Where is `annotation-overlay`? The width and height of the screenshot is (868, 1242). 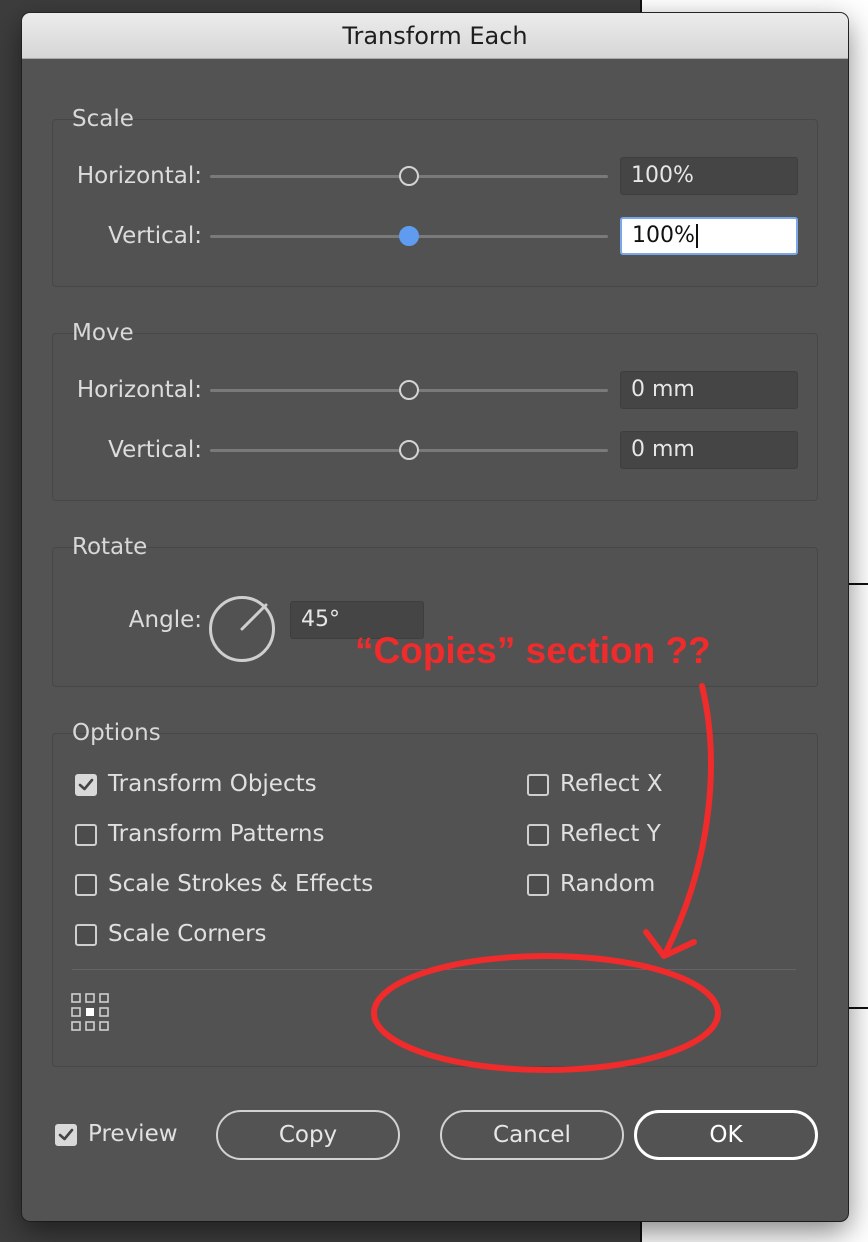 annotation-overlay is located at coordinates (546, 878).